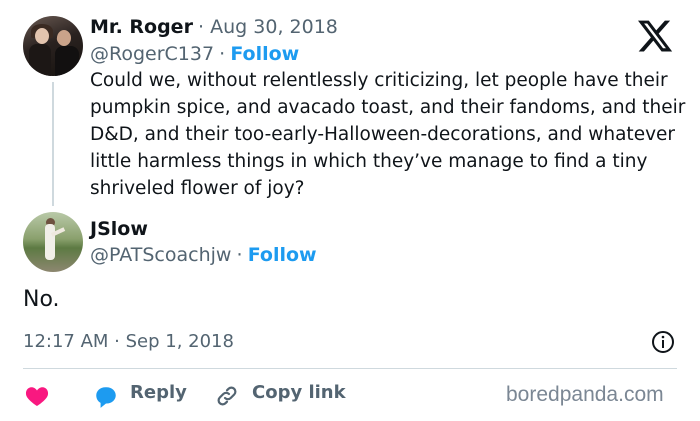 The width and height of the screenshot is (700, 421). What do you see at coordinates (152, 54) in the screenshot?
I see `author-handle: @RogerC137` at bounding box center [152, 54].